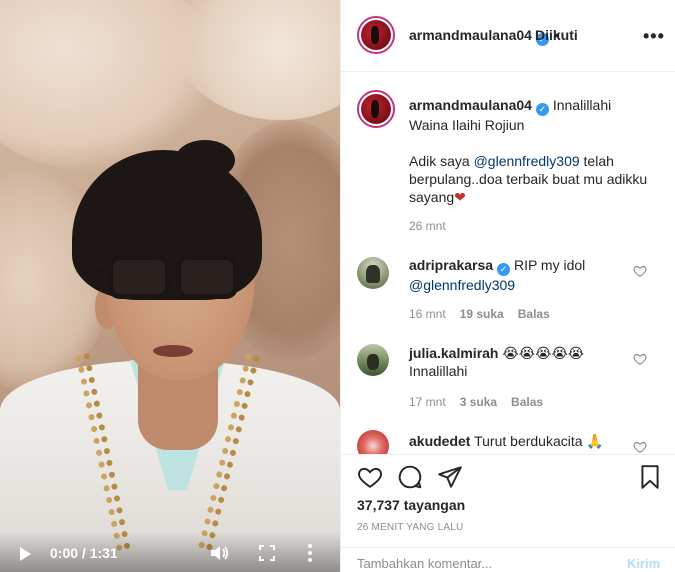  What do you see at coordinates (470, 35) in the screenshot?
I see `author-username-text: armandmaulana04` at bounding box center [470, 35].